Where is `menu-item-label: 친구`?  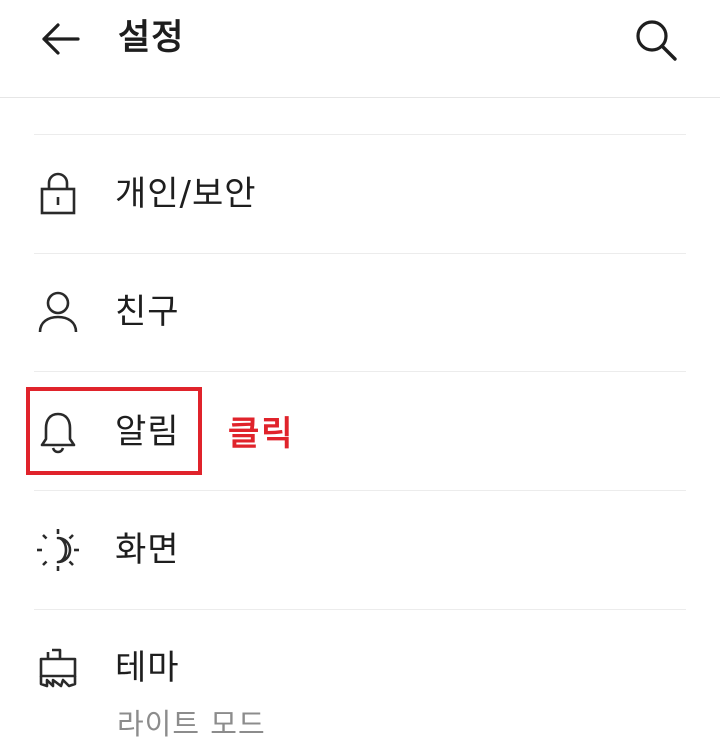
menu-item-label: 친구 is located at coordinates (147, 312).